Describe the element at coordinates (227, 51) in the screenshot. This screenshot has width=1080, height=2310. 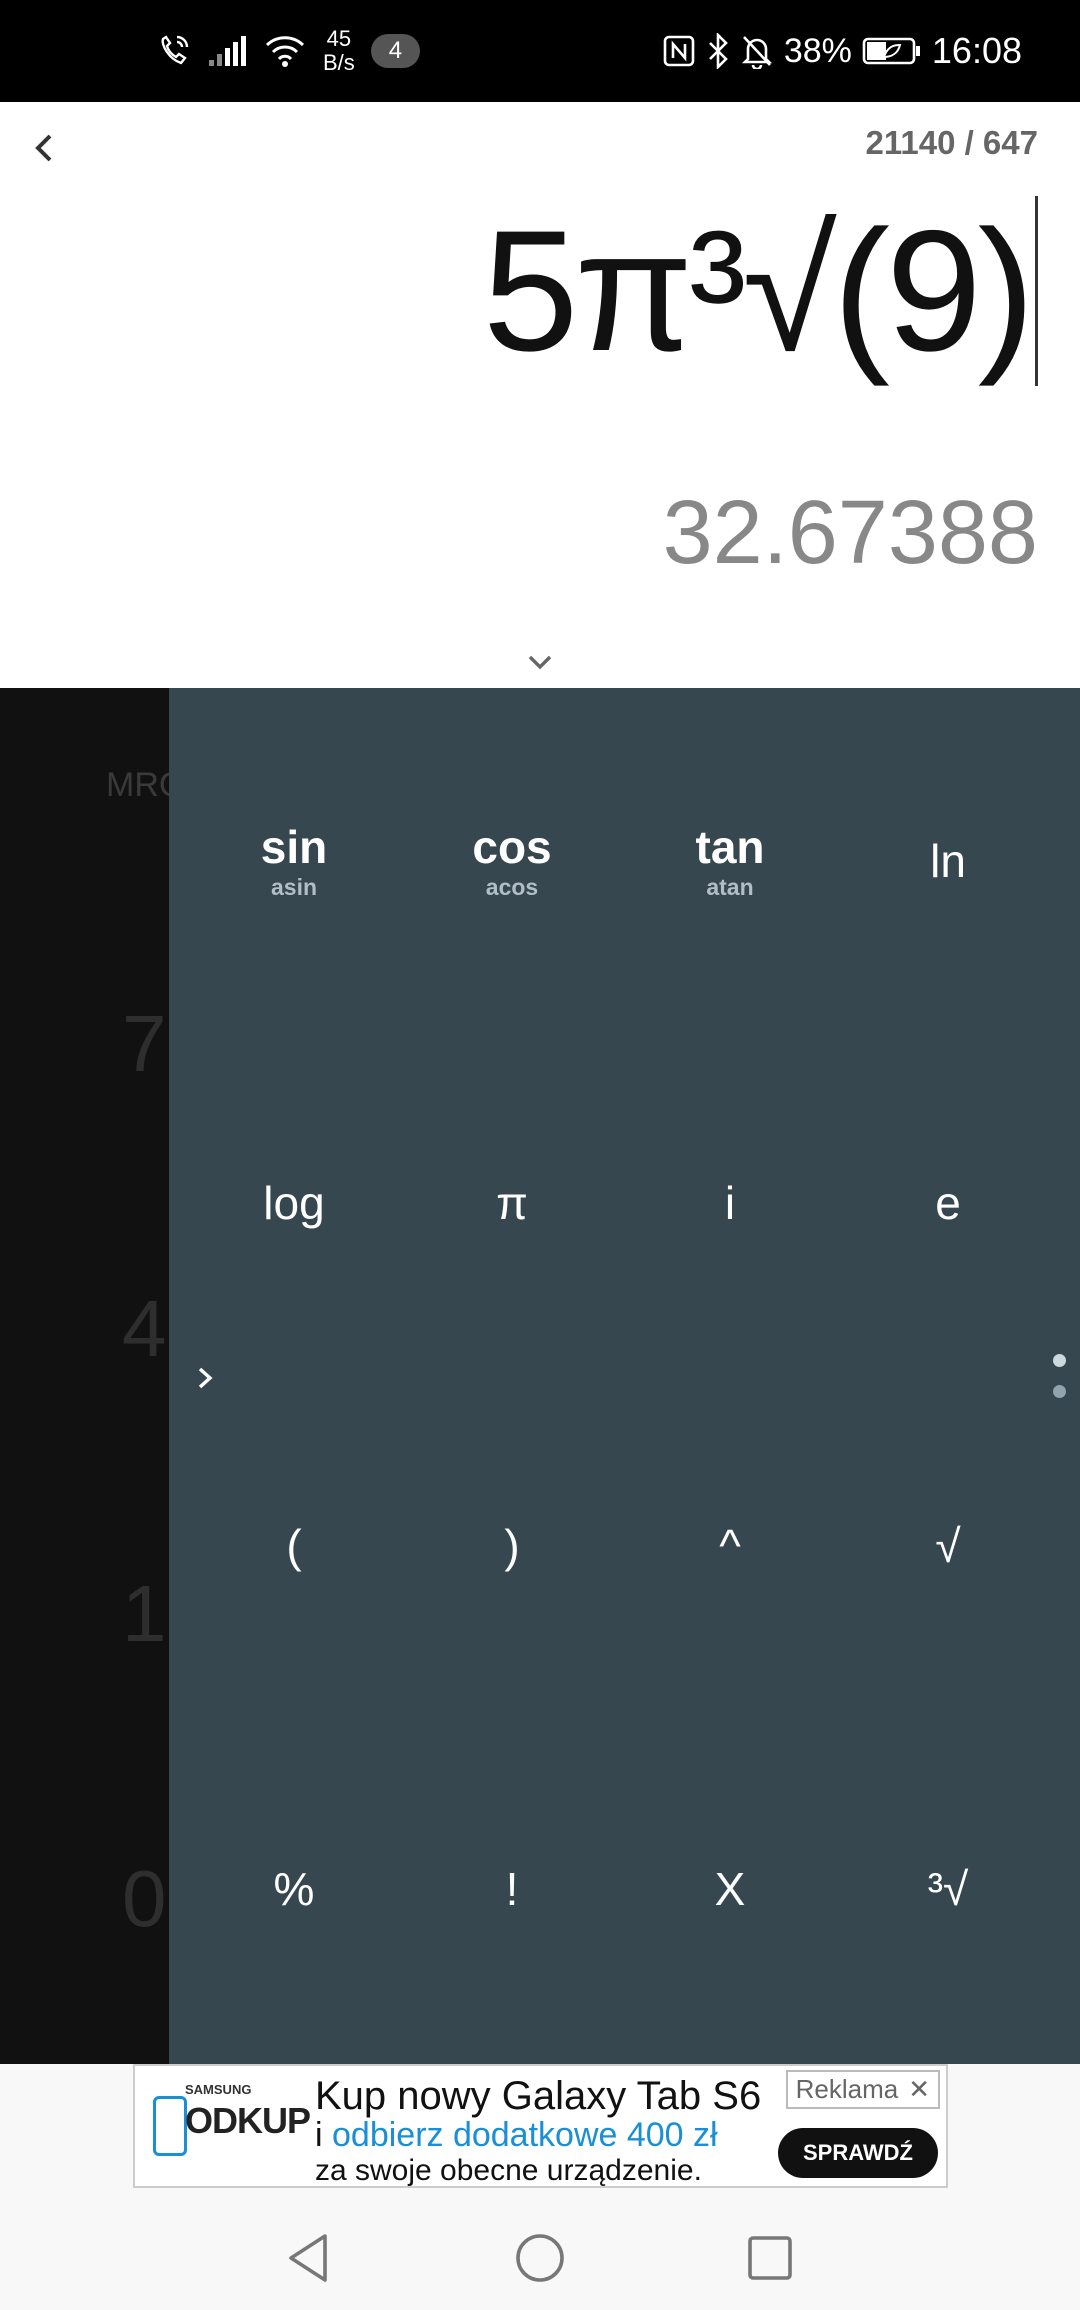
I see `signal-icon` at that location.